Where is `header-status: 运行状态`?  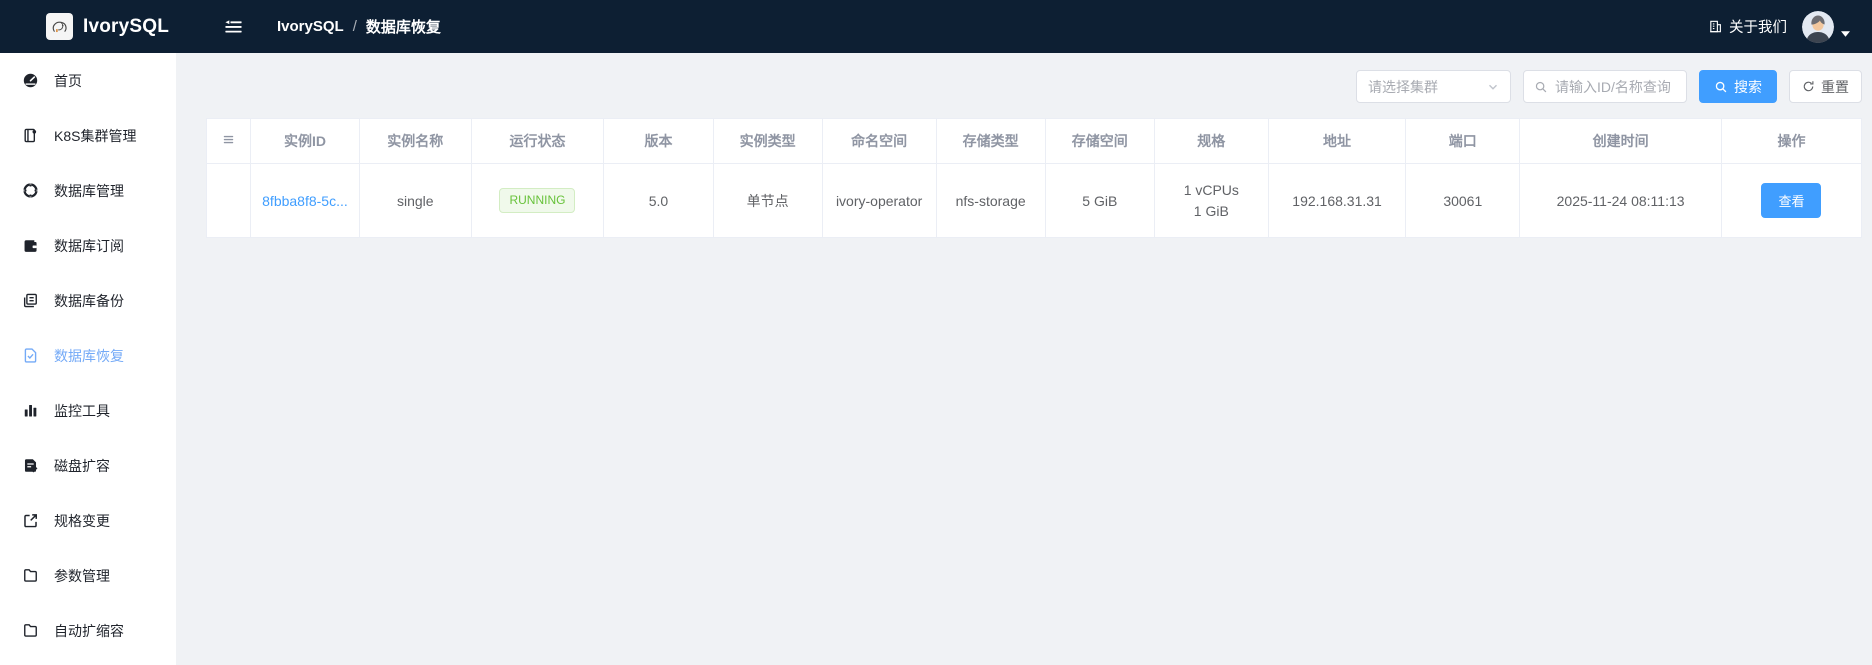 header-status: 运行状态 is located at coordinates (537, 141).